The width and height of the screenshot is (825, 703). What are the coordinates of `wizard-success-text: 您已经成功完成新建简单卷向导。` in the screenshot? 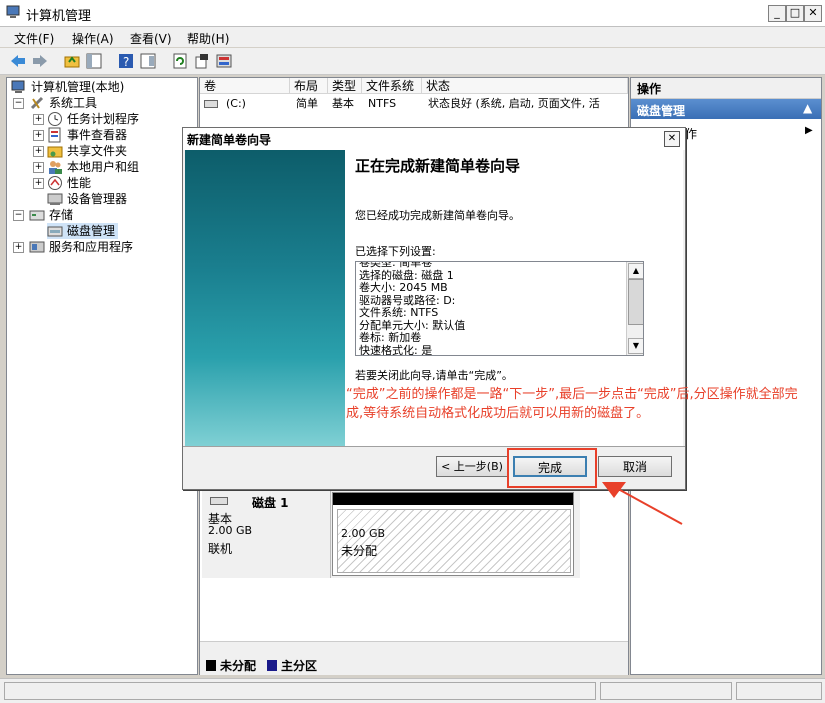 It's located at (437, 215).